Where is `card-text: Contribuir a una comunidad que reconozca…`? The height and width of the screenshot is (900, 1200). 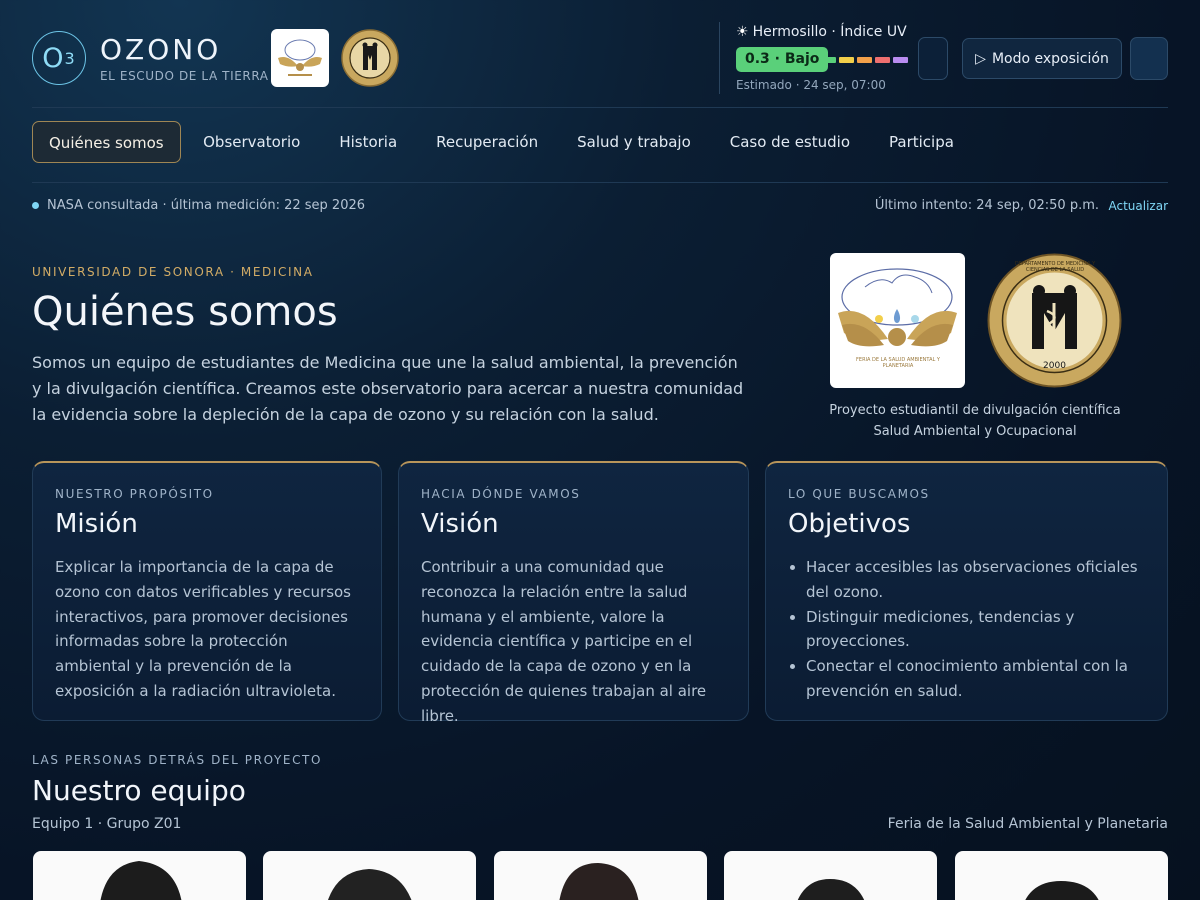 card-text: Contribuir a una comunidad que reconozca… is located at coordinates (564, 641).